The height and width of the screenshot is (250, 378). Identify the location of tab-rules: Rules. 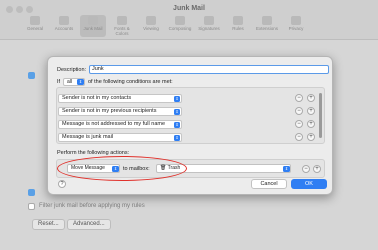
(238, 26).